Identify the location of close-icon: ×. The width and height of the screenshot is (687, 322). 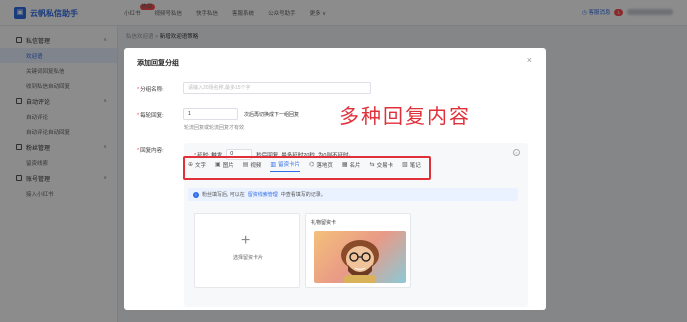
(529, 60).